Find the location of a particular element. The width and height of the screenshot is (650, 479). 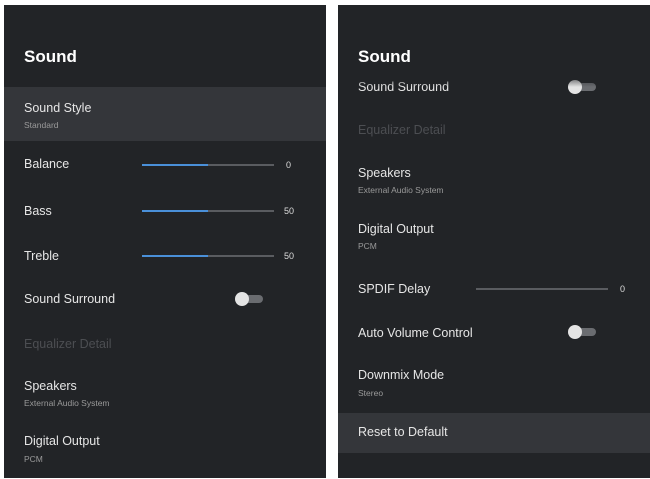

sound-style-value: Standard is located at coordinates (41, 125).